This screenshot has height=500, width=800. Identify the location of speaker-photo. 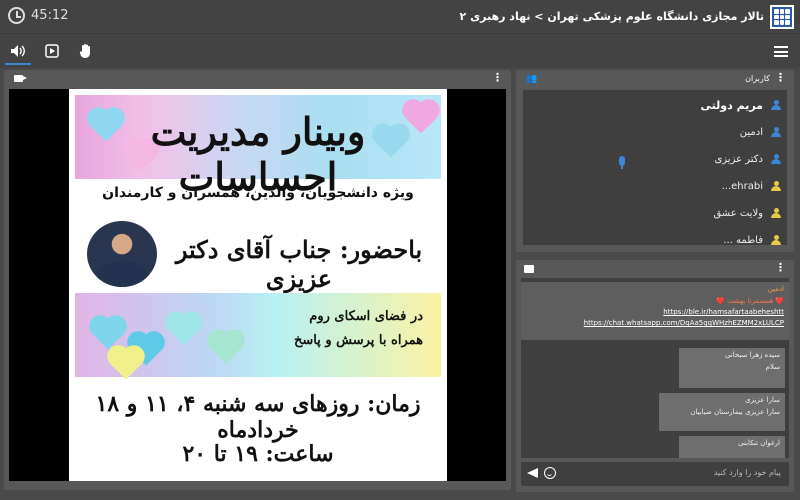
(122, 254).